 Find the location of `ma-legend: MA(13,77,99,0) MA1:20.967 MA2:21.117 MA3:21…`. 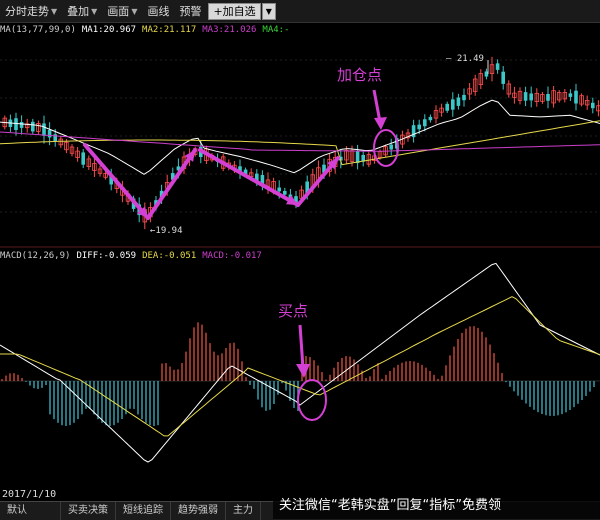

ma-legend: MA(13,77,99,0) MA1:20.967 MA2:21.117 MA3:21… is located at coordinates (148, 30).